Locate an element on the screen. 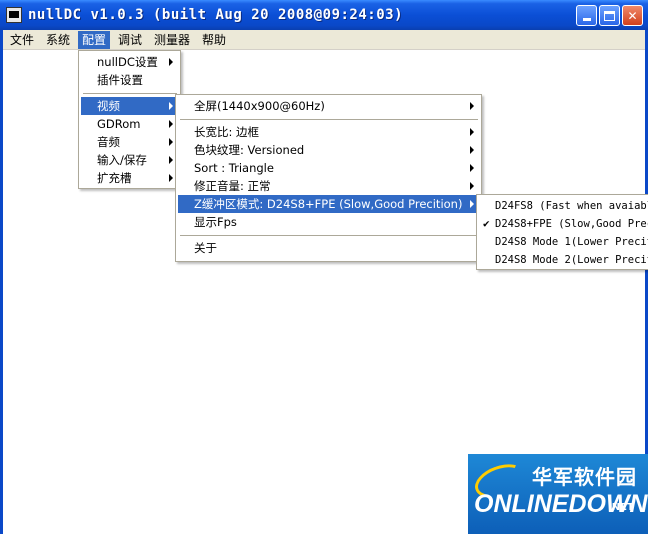 This screenshot has height=534, width=648. menu-item-volume-correction: 修正音量: 正常 is located at coordinates (328, 186).